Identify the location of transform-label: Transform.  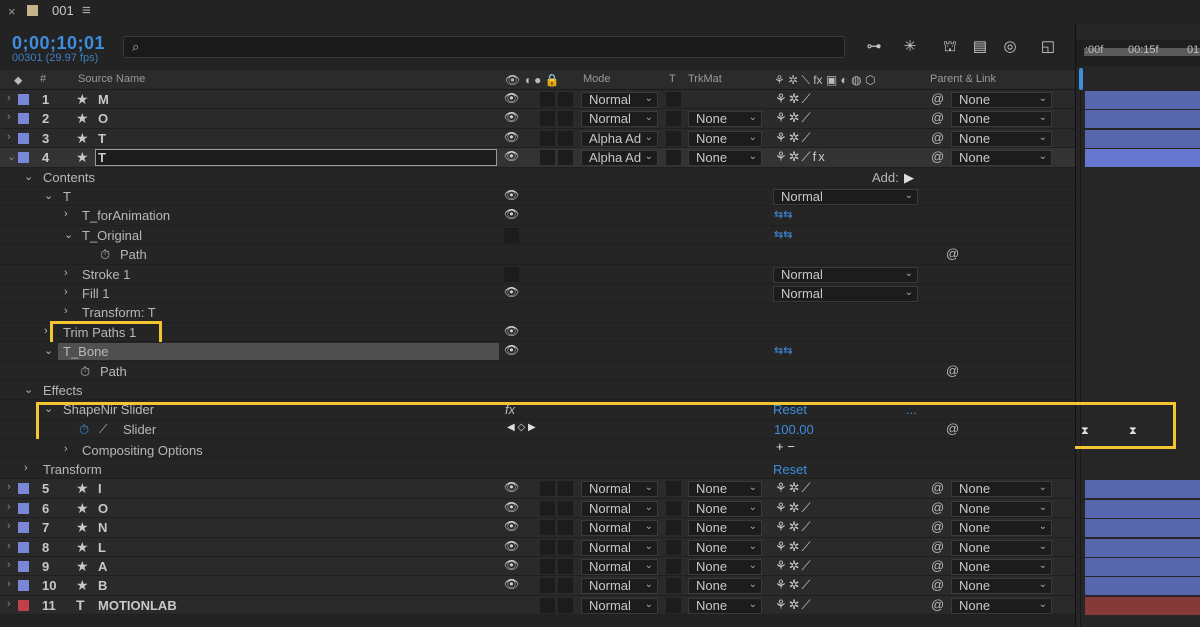
(72, 469).